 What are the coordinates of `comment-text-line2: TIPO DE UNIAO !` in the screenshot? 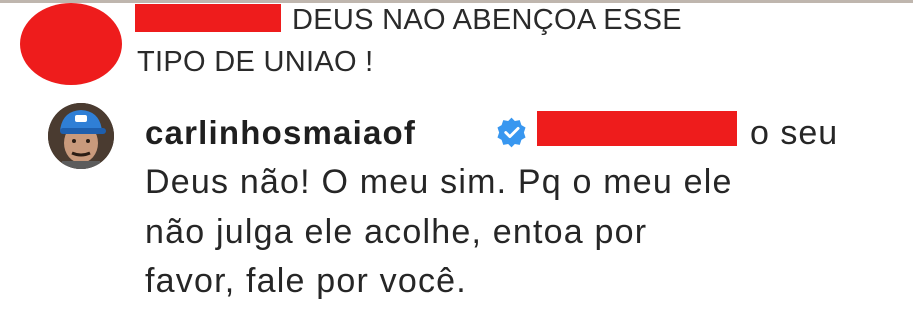 It's located at (255, 62).